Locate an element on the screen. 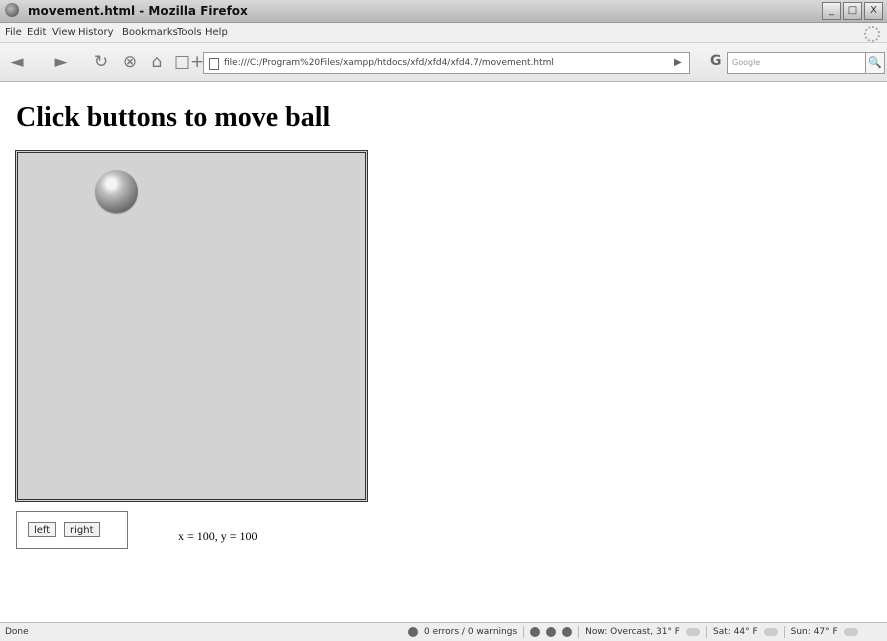 This screenshot has width=887, height=641. menu-bookmarks: Bookmarks is located at coordinates (150, 32).